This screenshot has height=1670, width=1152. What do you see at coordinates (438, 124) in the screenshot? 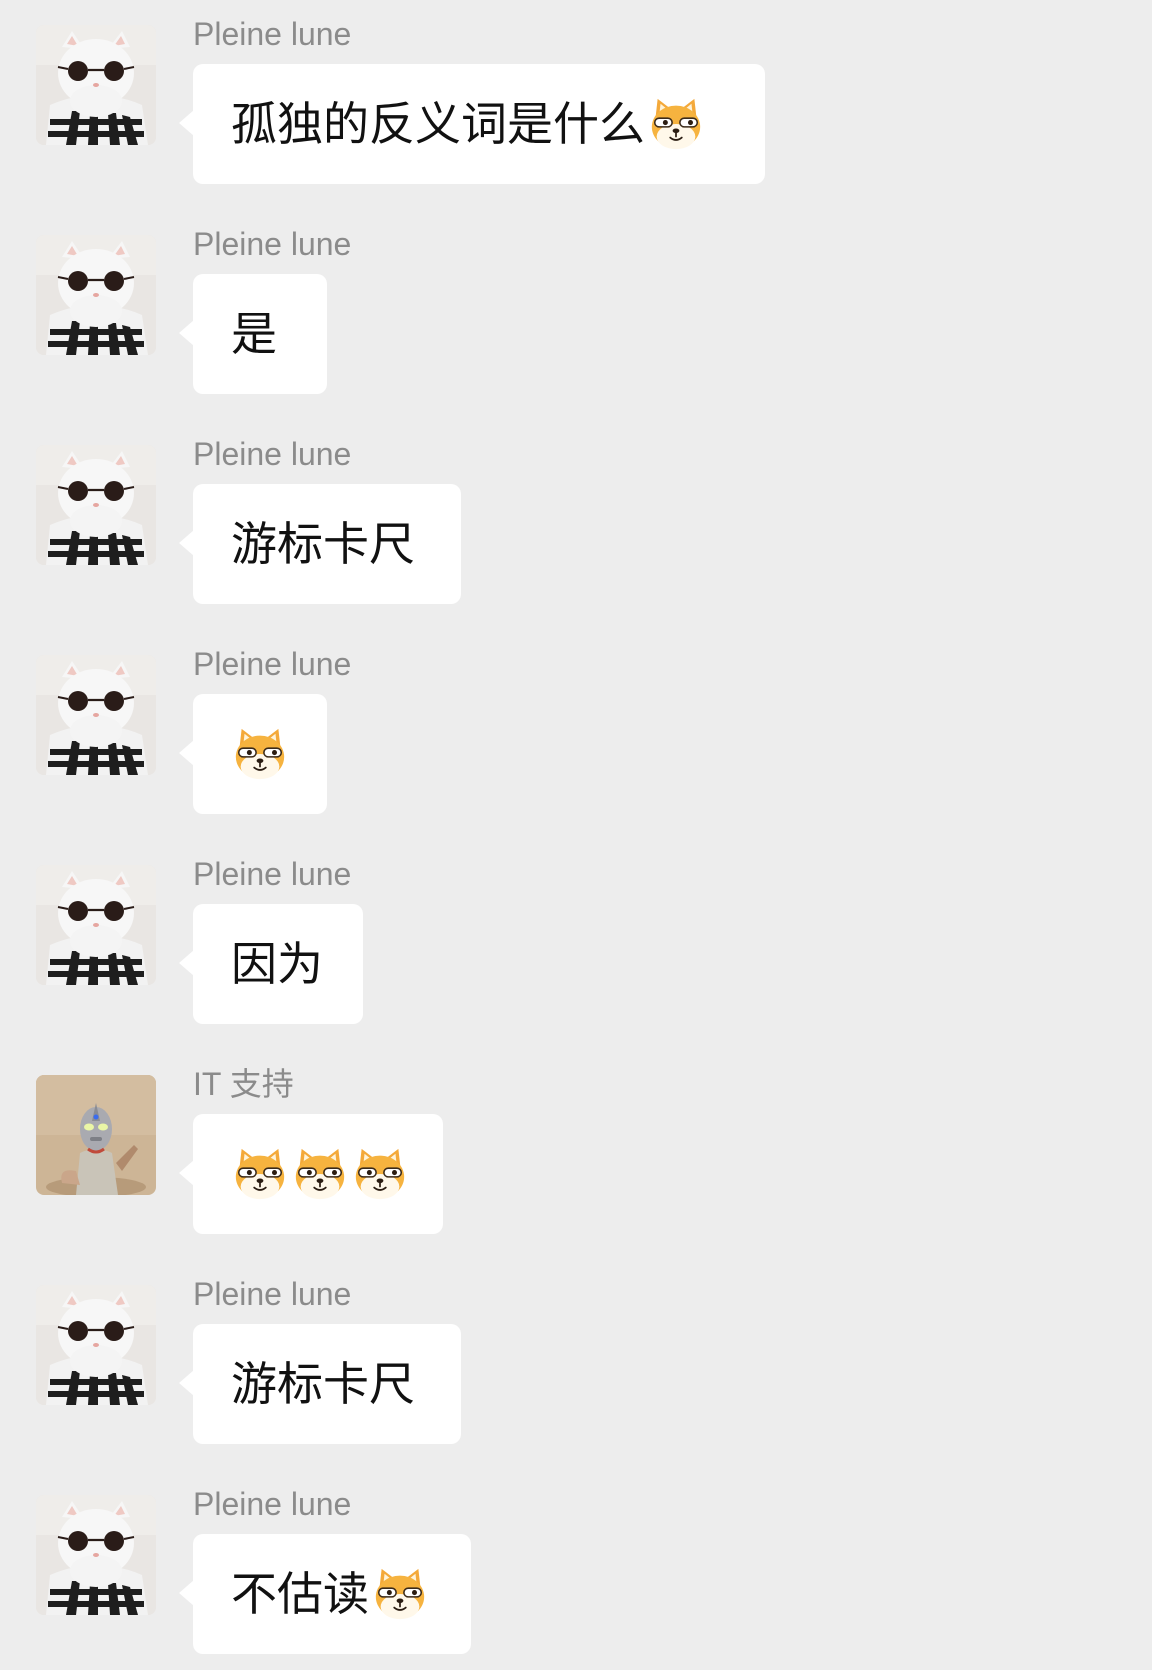
I see `message-text: 孤独的反义词是什么` at bounding box center [438, 124].